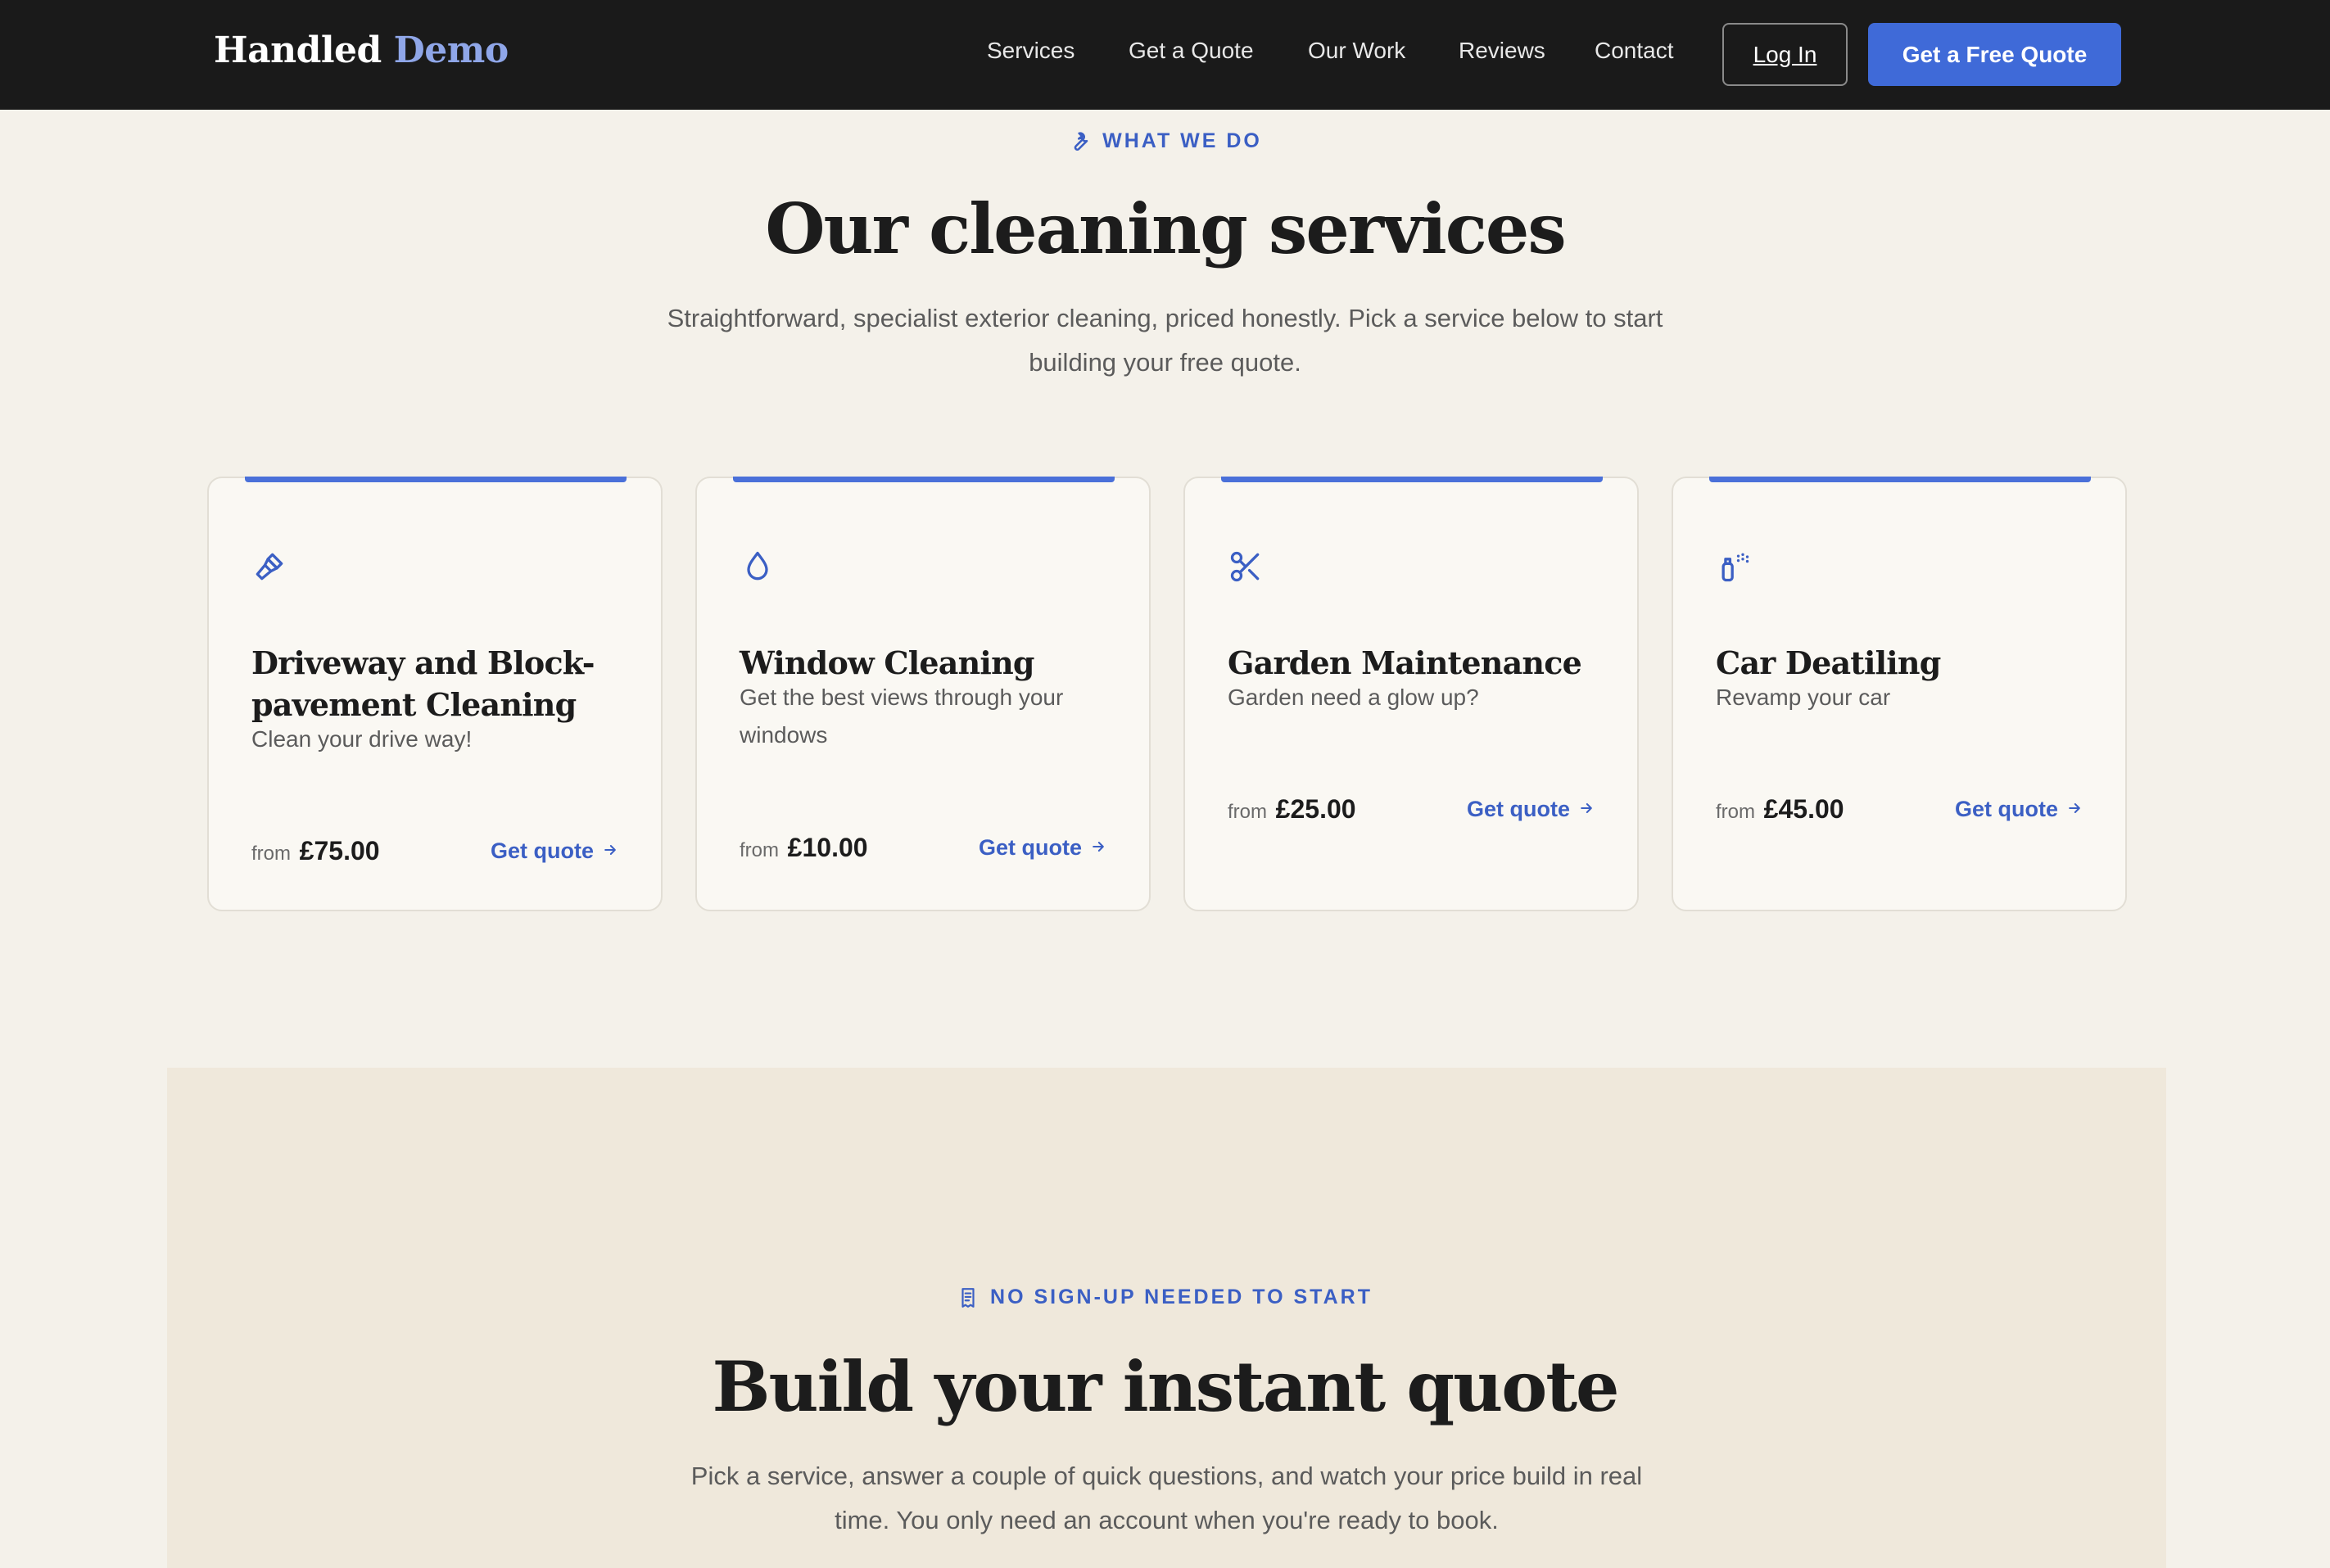 This screenshot has height=1568, width=2330. What do you see at coordinates (968, 1298) in the screenshot?
I see `receipt-icon` at bounding box center [968, 1298].